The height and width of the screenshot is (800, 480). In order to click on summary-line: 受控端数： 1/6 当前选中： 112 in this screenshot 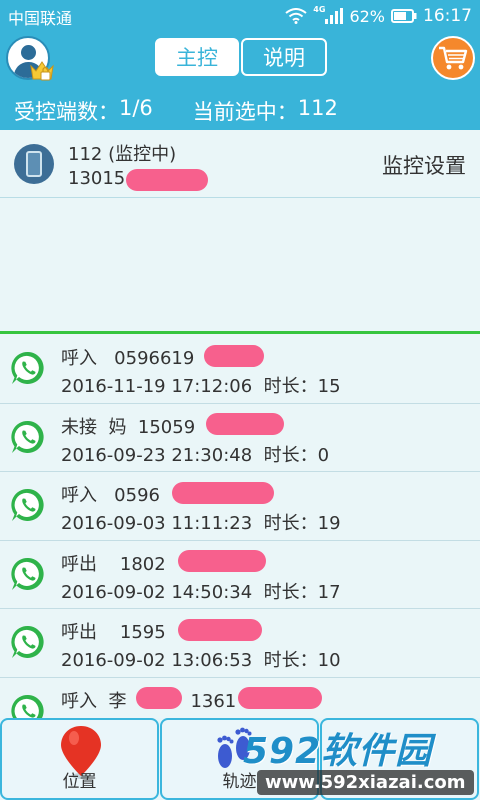, I will do `click(176, 111)`.